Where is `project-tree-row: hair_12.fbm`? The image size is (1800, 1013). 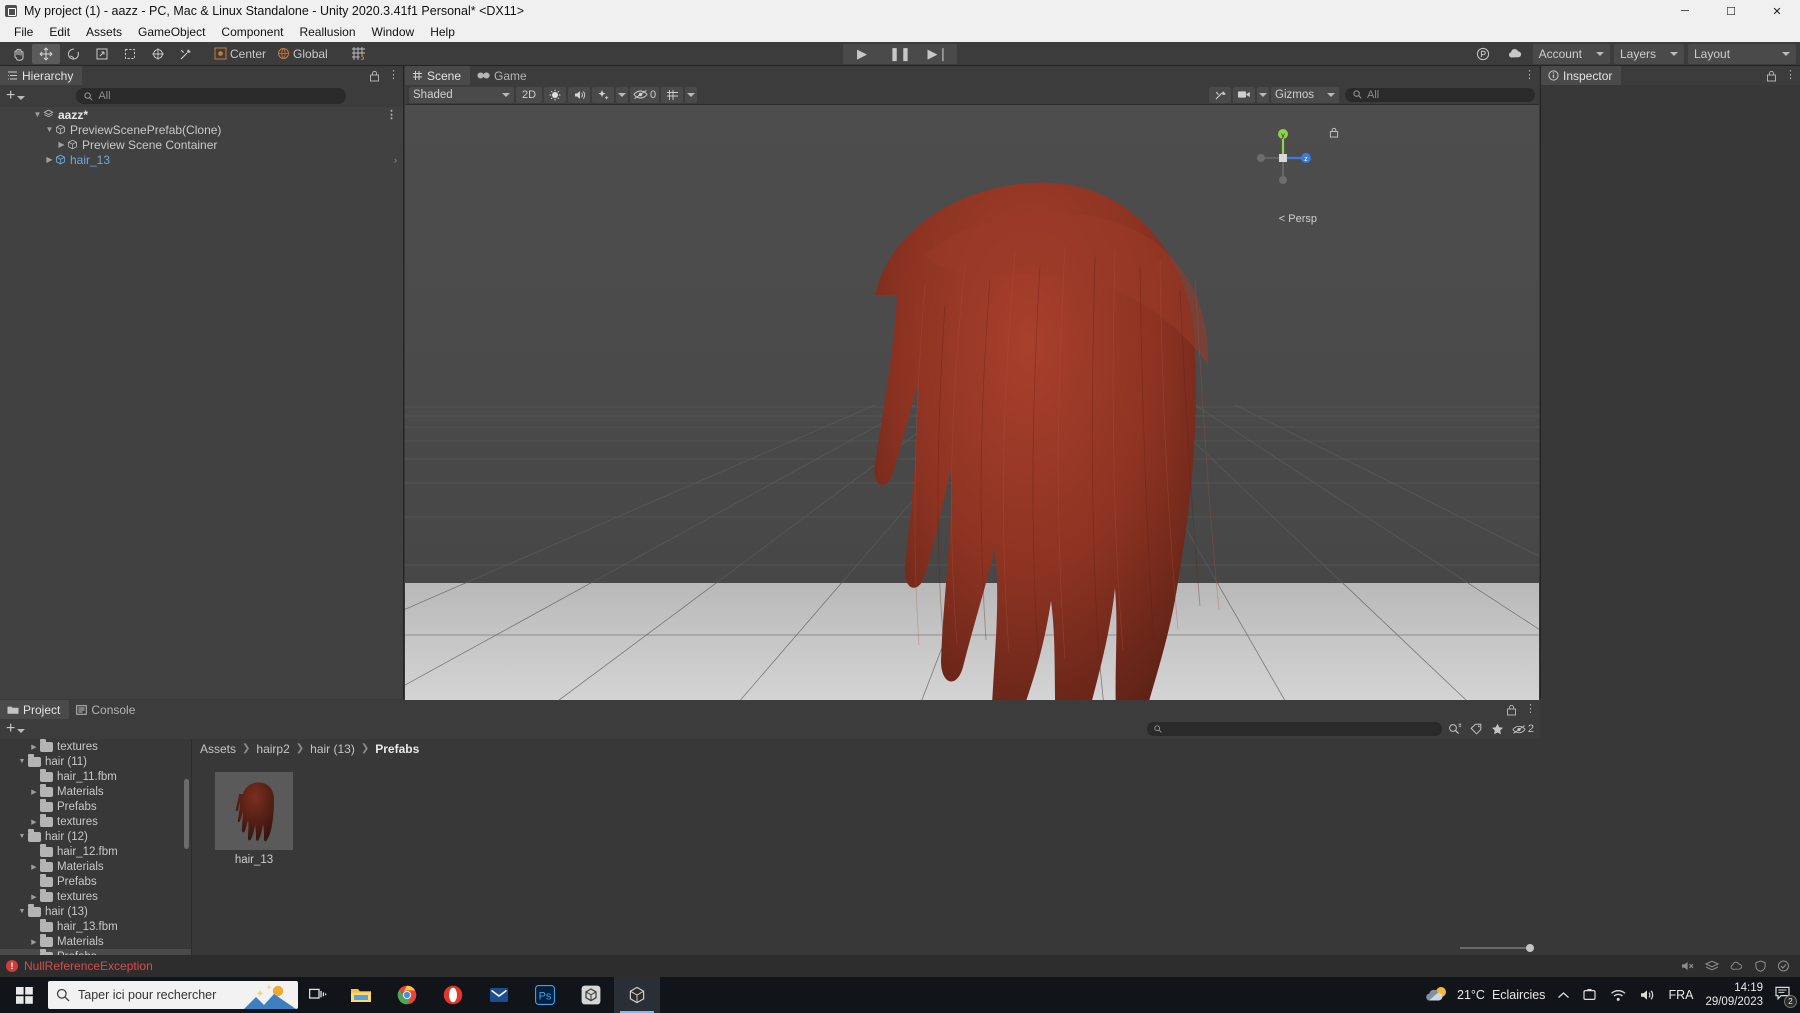 project-tree-row: hair_12.fbm is located at coordinates (95, 851).